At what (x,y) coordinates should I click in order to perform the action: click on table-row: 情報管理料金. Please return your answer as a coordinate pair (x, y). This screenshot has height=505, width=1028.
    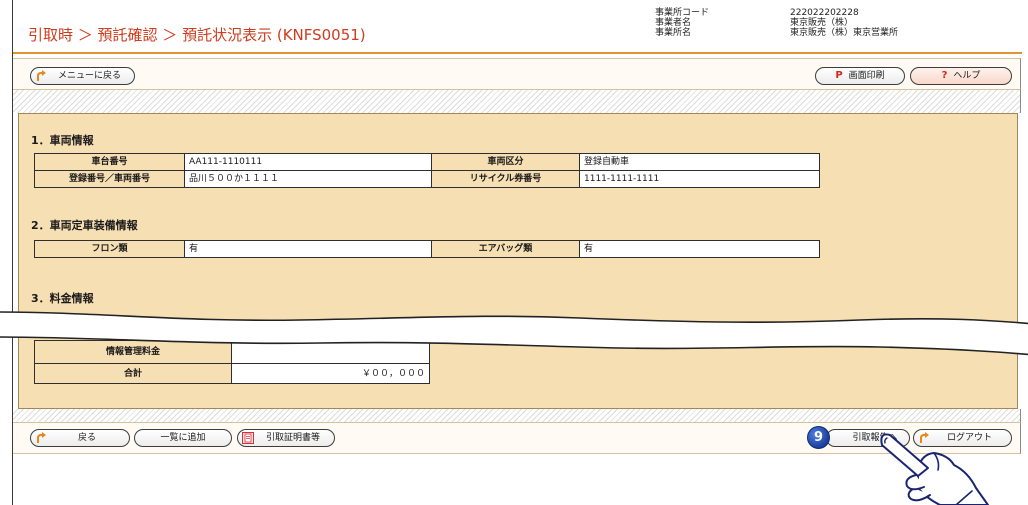
    Looking at the image, I should click on (232, 352).